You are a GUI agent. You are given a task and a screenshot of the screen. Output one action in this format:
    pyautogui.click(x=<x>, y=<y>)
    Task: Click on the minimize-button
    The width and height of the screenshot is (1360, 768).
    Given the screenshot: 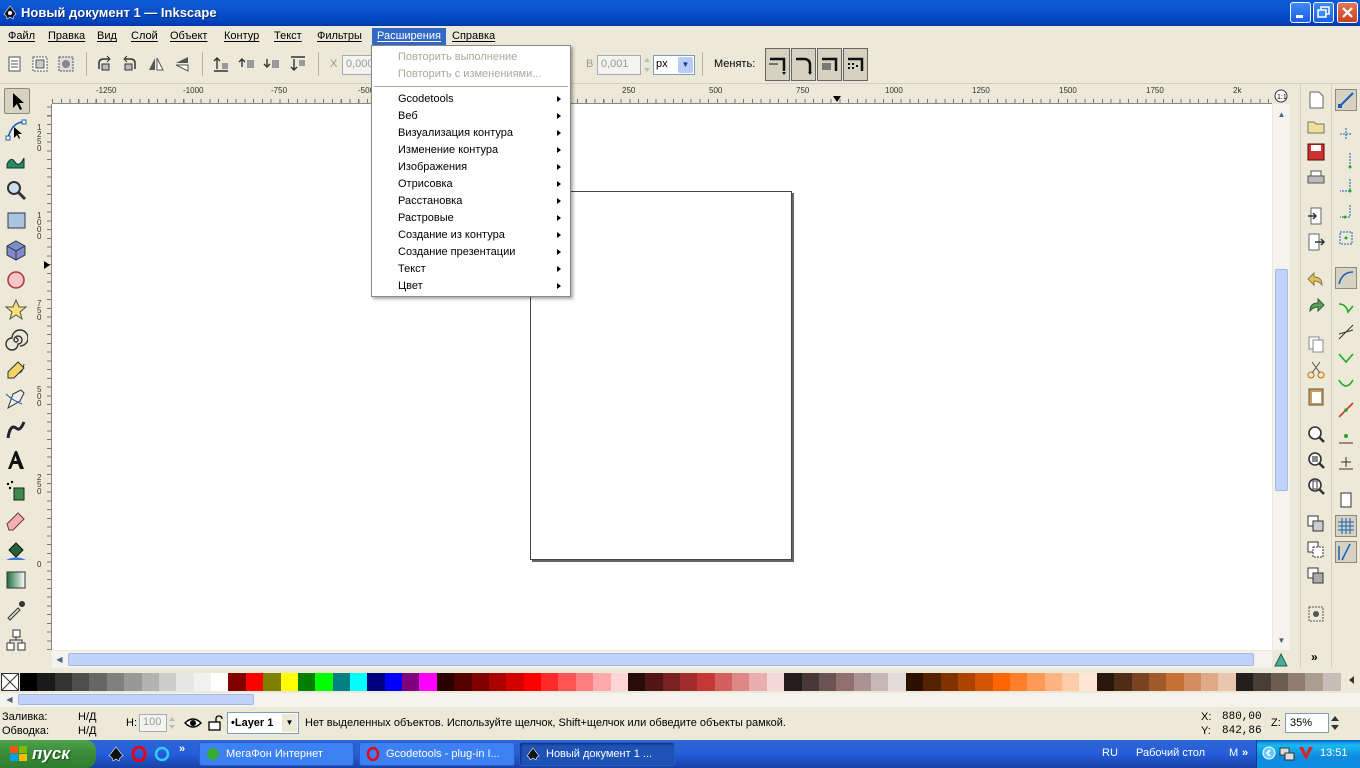 What is the action you would take?
    pyautogui.click(x=1300, y=12)
    